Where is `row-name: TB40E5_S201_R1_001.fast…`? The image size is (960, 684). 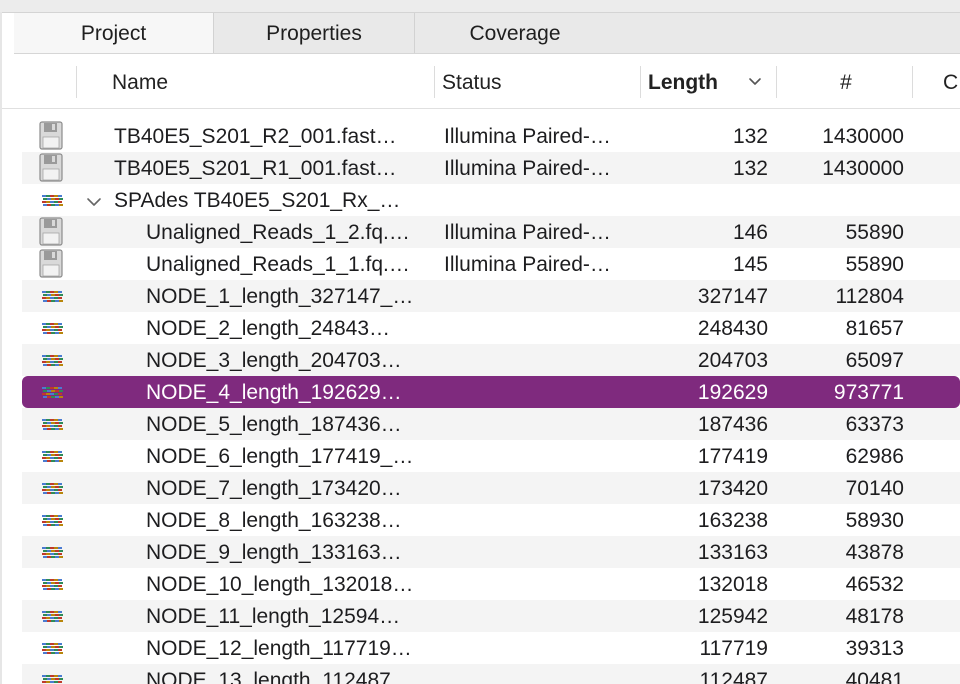 row-name: TB40E5_S201_R1_001.fast… is located at coordinates (255, 168).